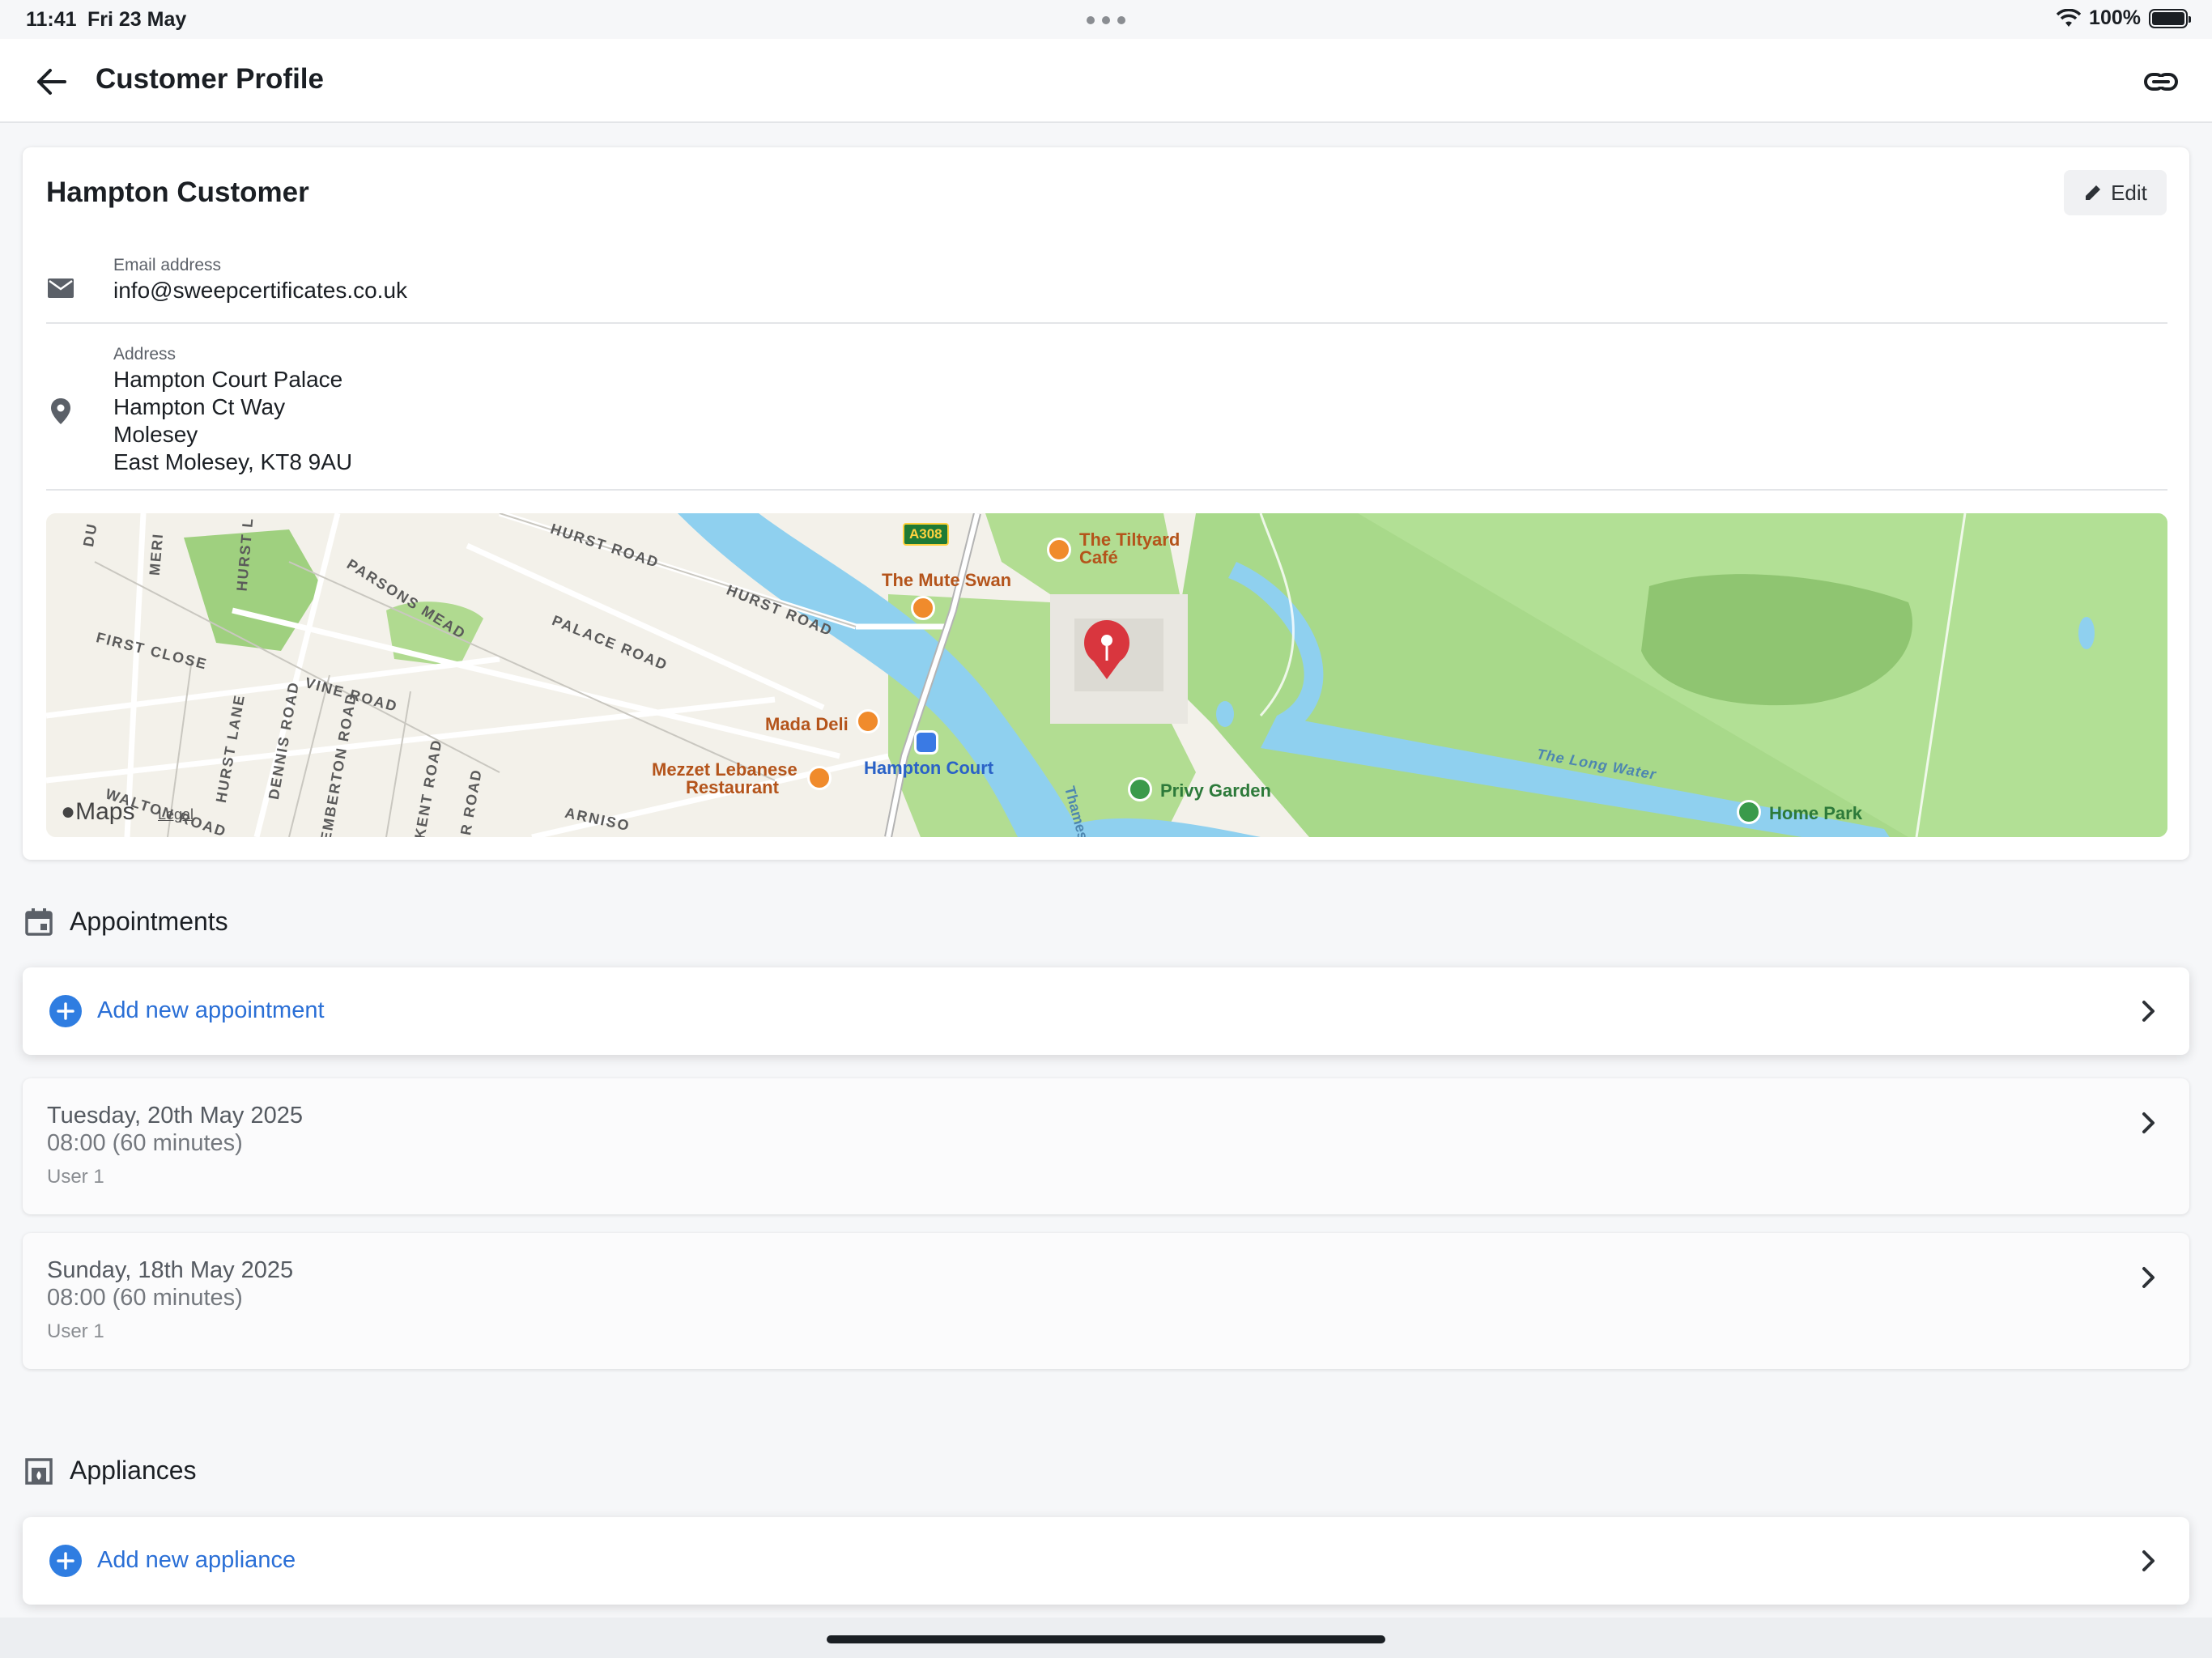  Describe the element at coordinates (1106, 1011) in the screenshot. I see `add-appointment-button: Add new appointment` at that location.